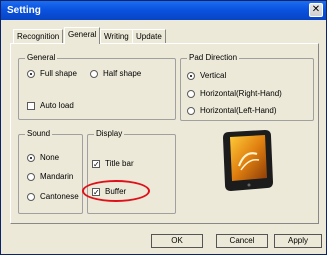  I want to click on apply-button: Apply, so click(298, 241).